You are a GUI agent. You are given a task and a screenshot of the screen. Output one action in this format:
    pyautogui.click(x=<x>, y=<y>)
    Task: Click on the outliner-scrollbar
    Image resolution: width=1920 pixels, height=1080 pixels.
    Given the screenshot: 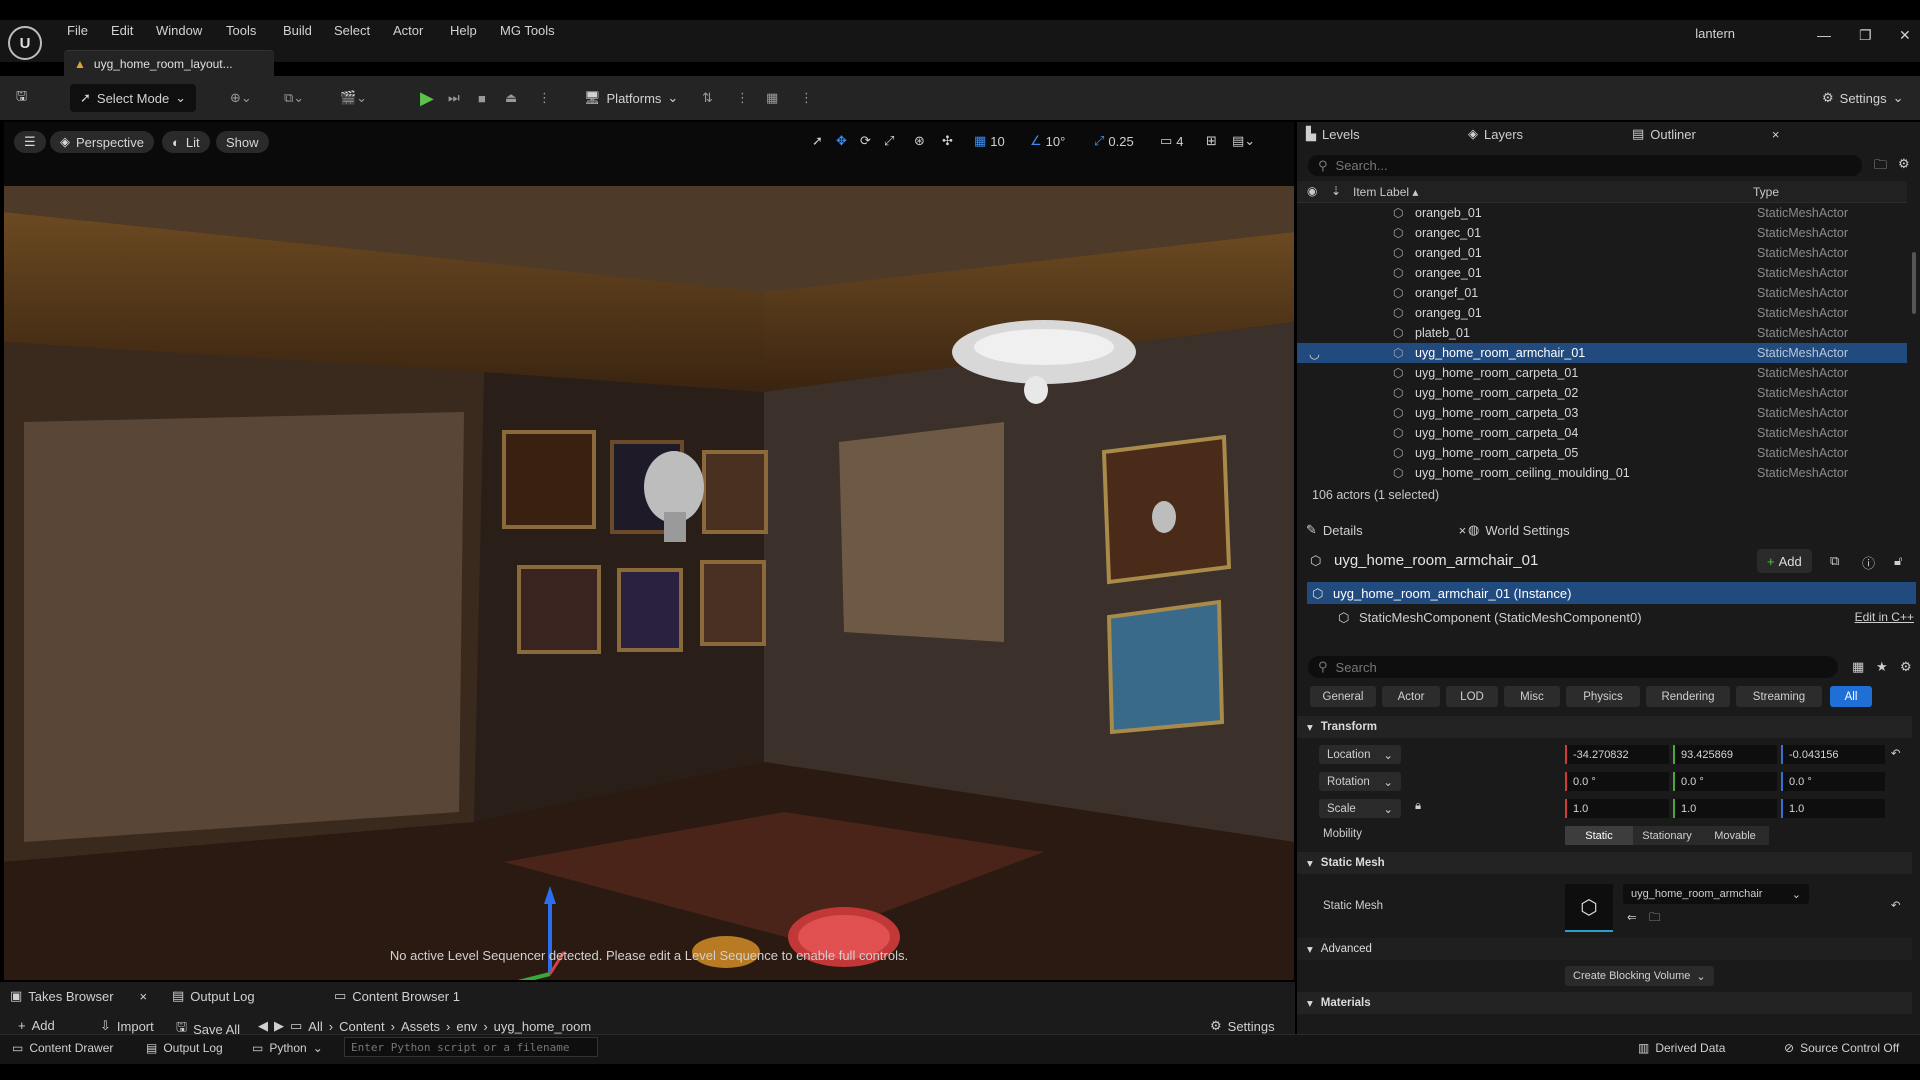 What is the action you would take?
    pyautogui.click(x=1914, y=283)
    